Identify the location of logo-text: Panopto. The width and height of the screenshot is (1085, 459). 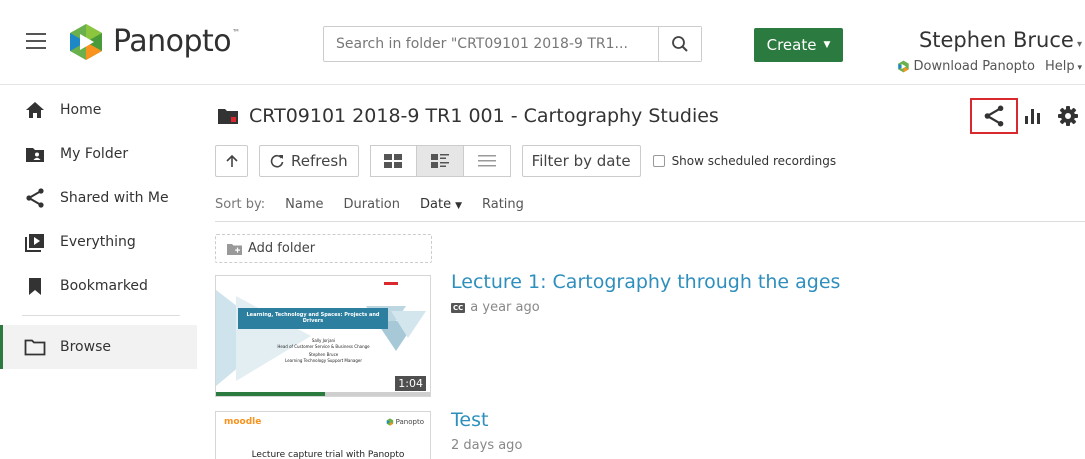
(172, 41).